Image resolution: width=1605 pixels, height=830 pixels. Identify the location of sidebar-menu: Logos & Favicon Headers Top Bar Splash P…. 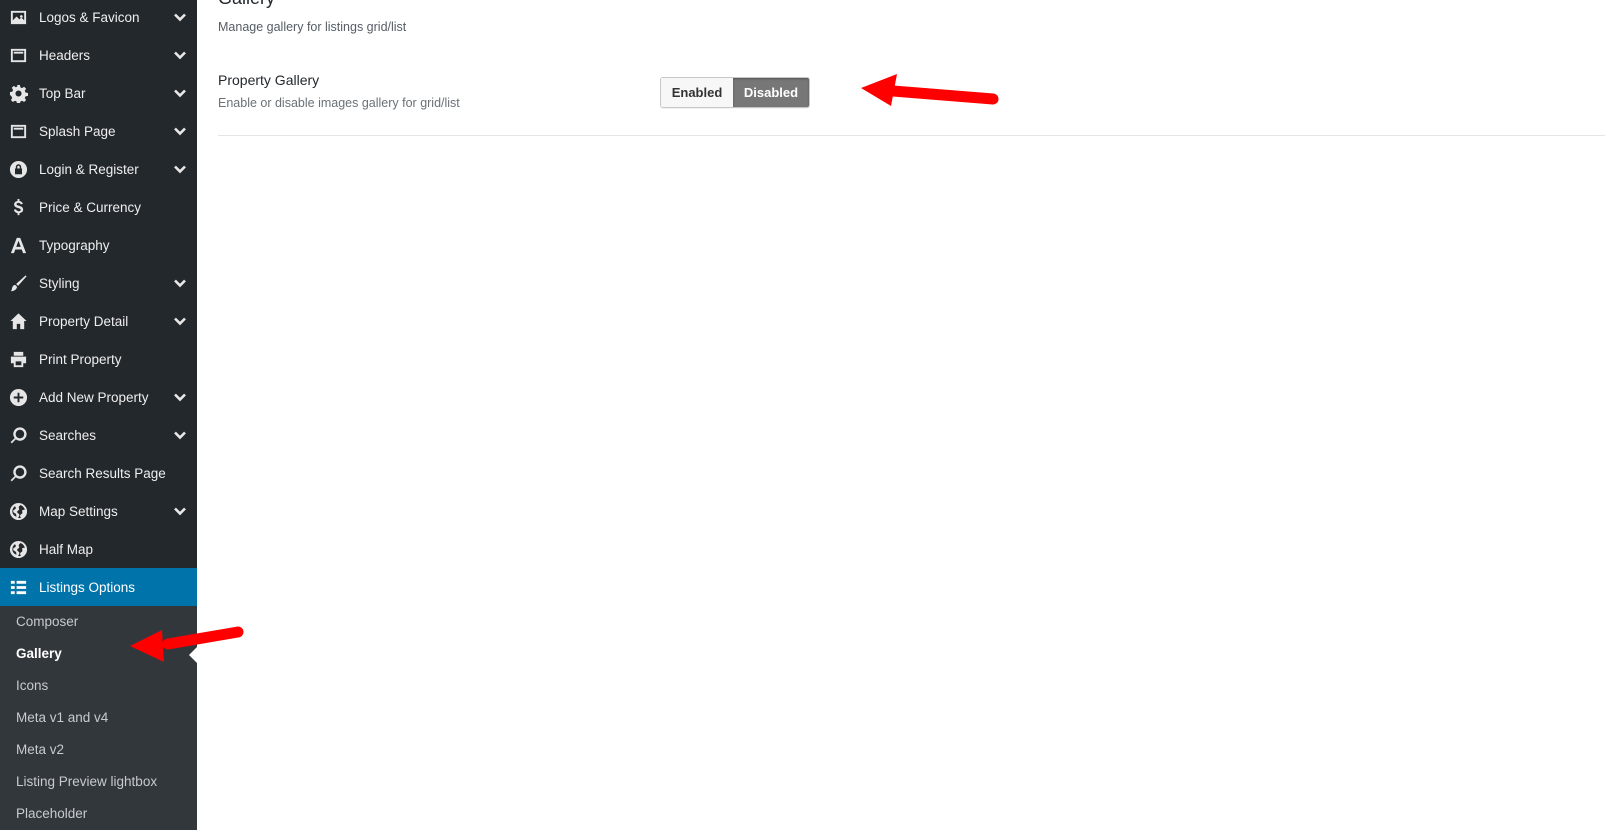
(98, 303).